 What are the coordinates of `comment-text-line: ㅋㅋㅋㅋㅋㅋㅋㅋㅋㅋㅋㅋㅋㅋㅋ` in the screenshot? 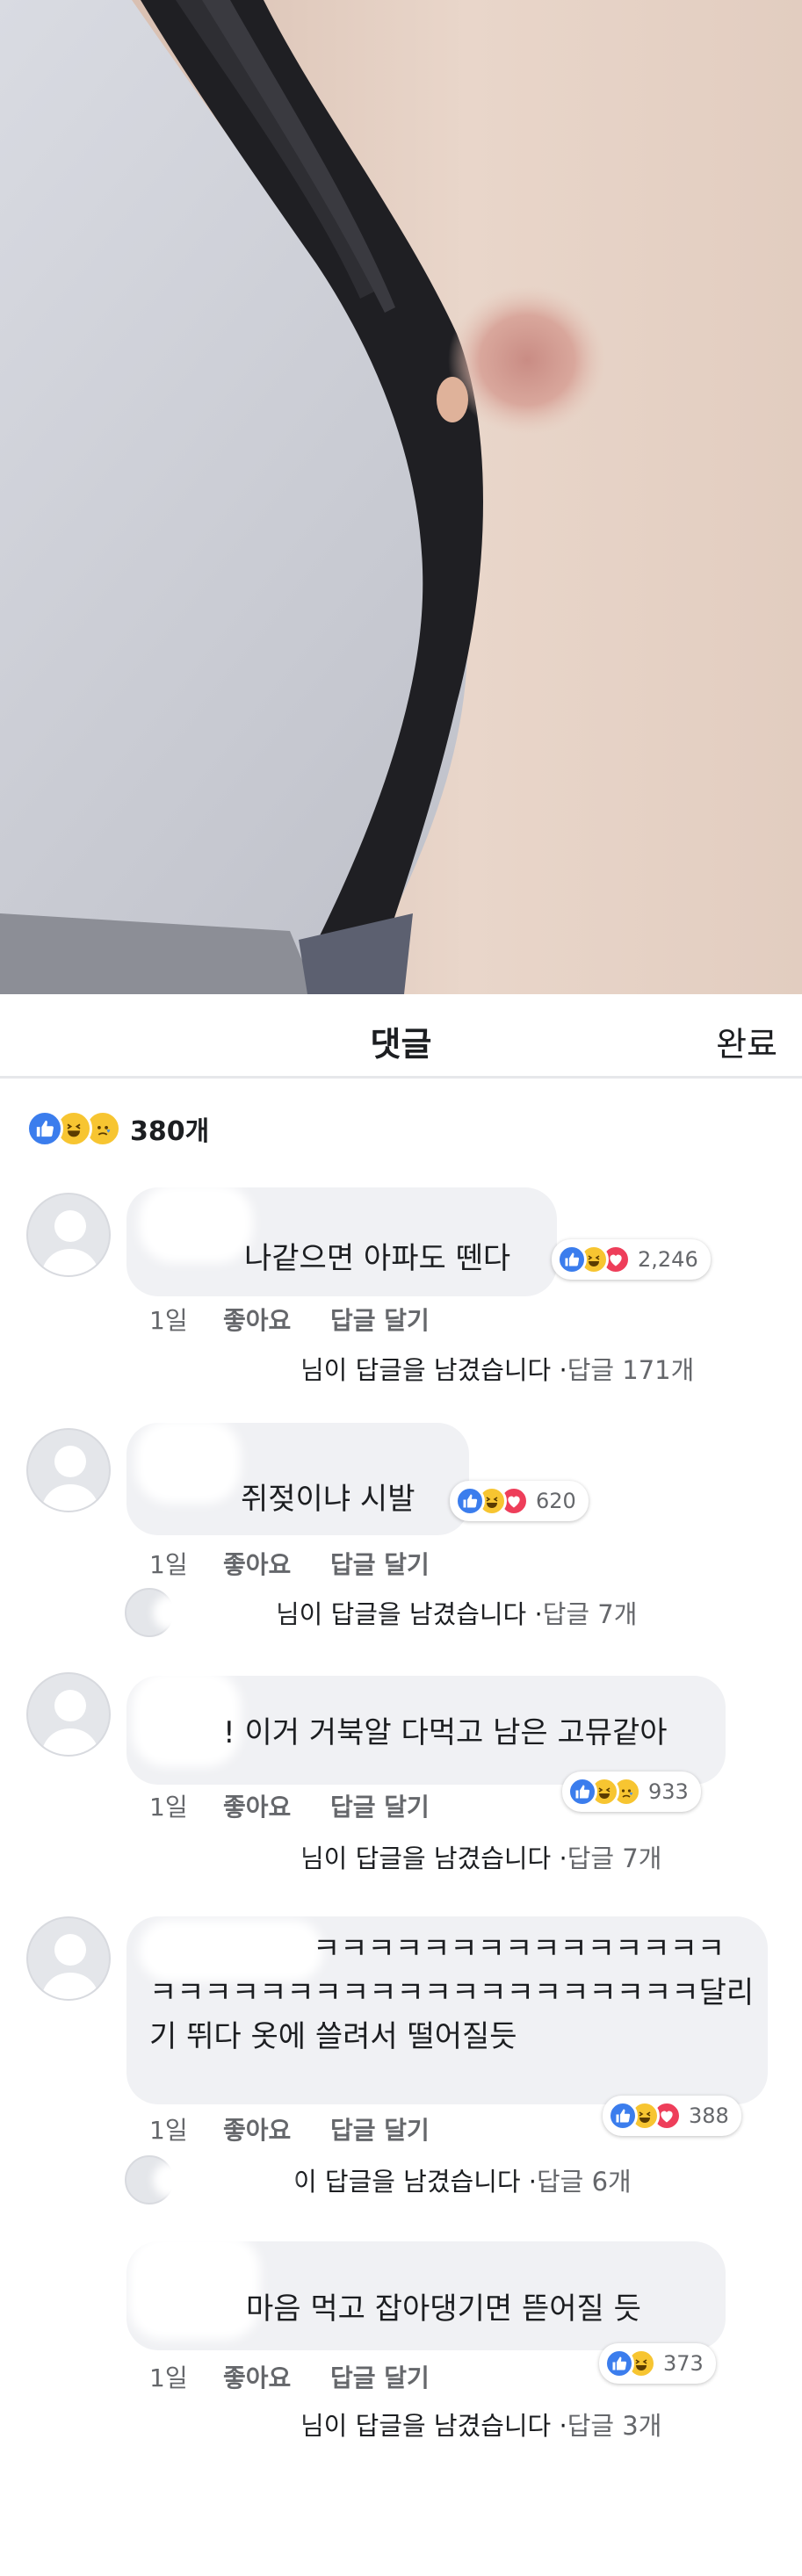 It's located at (519, 1948).